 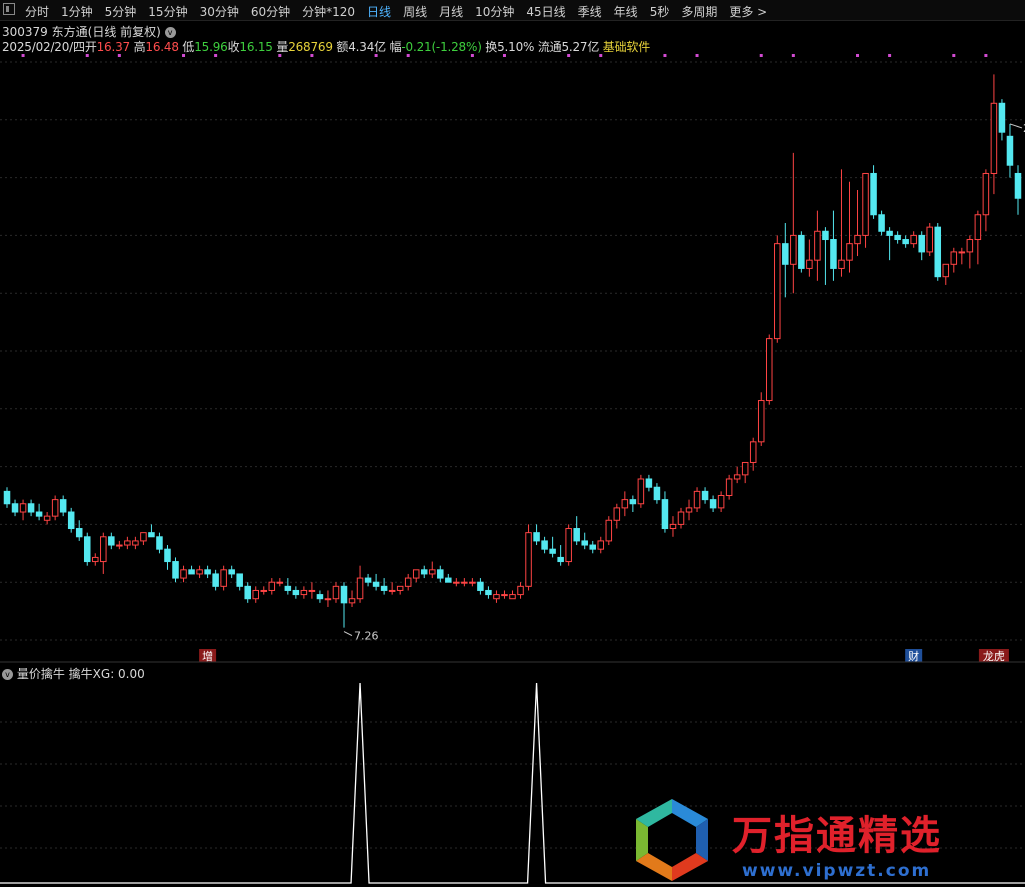 What do you see at coordinates (590, 11) in the screenshot?
I see `tab-12: 季线` at bounding box center [590, 11].